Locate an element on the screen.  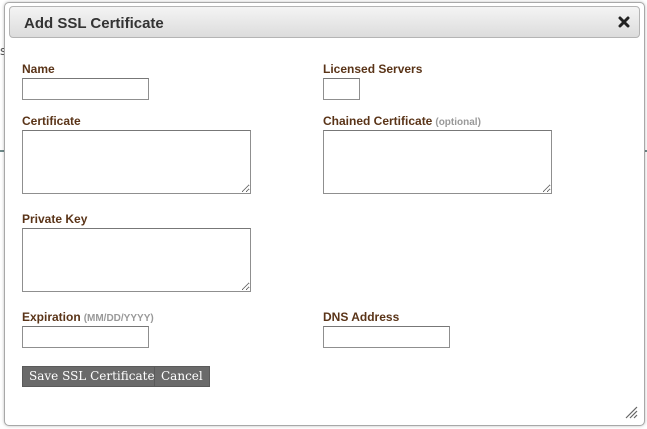
expiration-label-text: Expiration is located at coordinates (51, 317).